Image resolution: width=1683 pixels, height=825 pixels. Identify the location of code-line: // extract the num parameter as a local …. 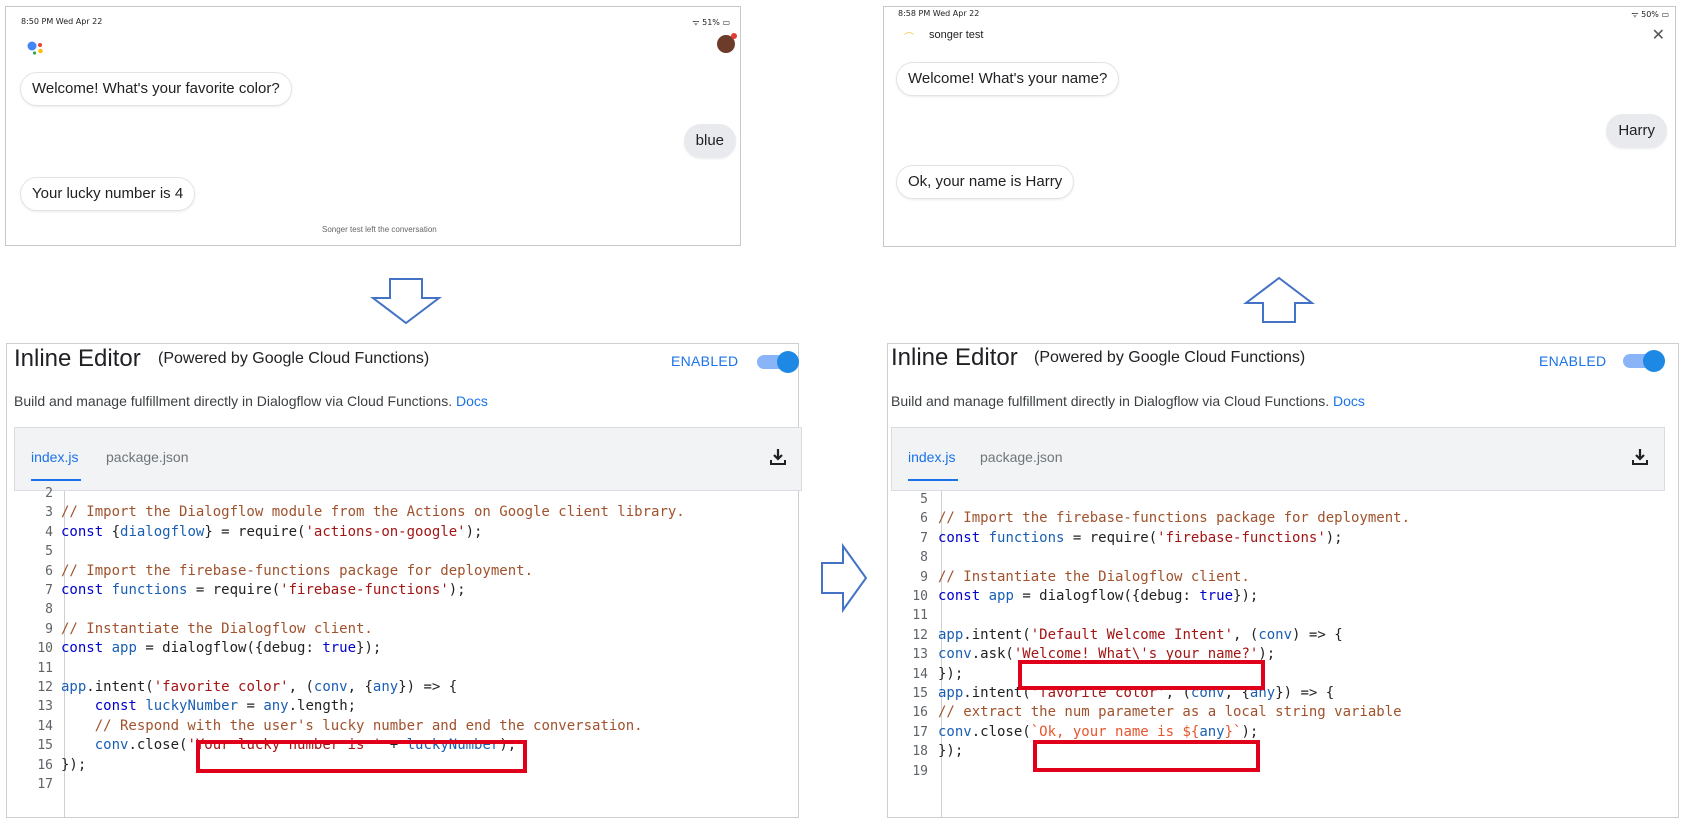
(1170, 712).